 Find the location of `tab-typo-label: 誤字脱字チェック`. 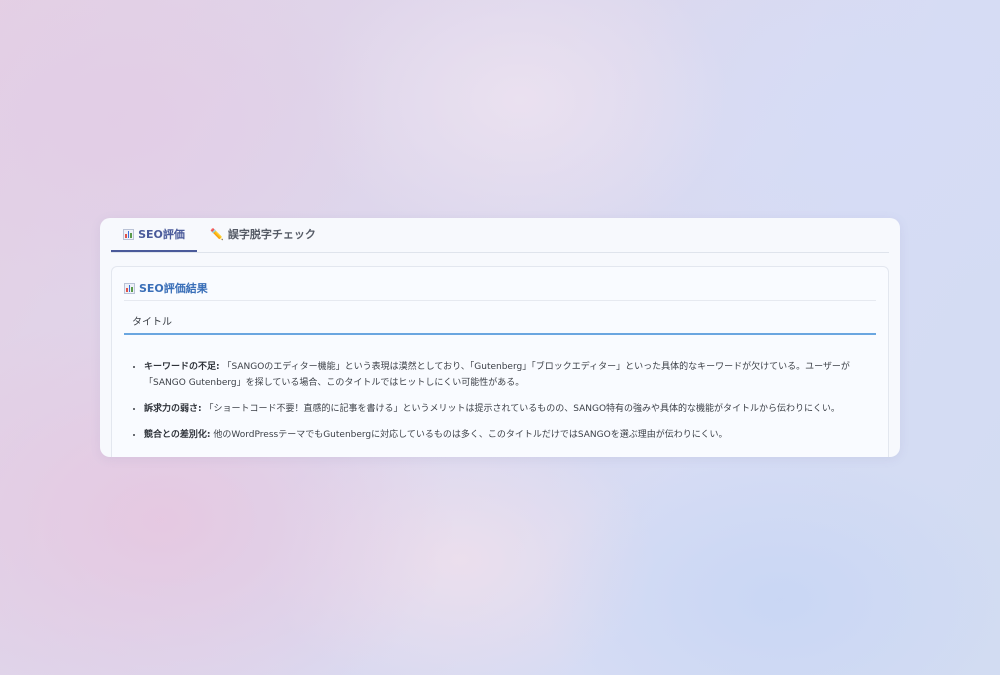

tab-typo-label: 誤字脱字チェック is located at coordinates (271, 234).